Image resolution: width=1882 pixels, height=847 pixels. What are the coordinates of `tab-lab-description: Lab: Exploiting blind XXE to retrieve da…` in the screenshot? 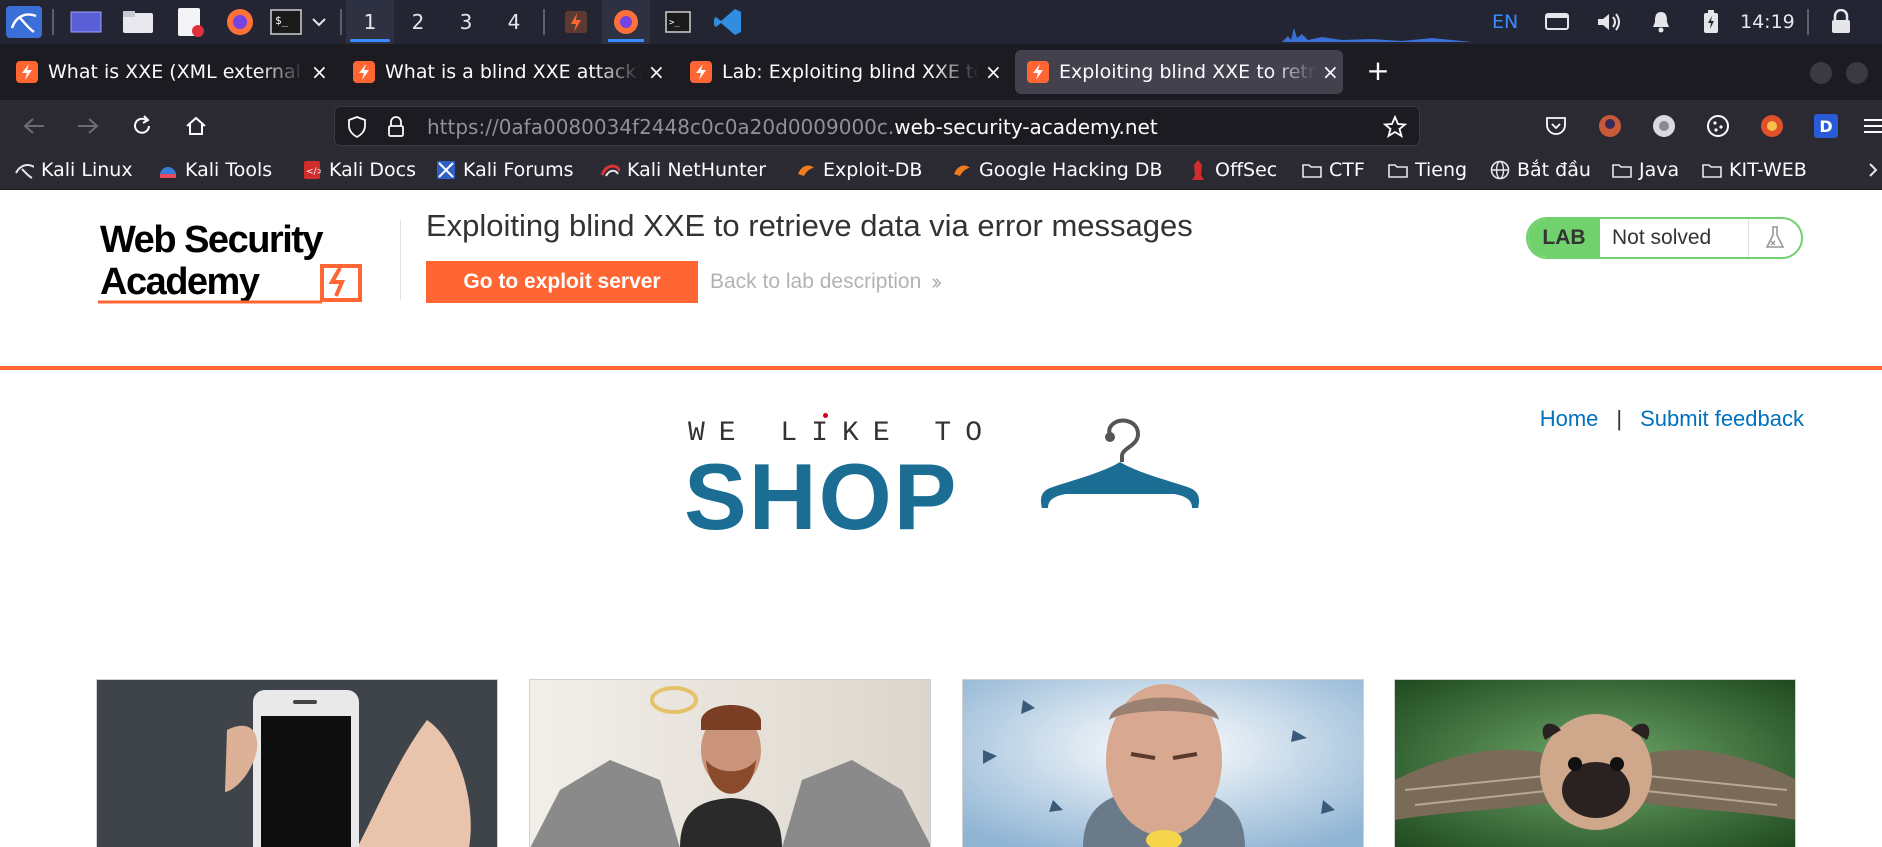 It's located at (842, 72).